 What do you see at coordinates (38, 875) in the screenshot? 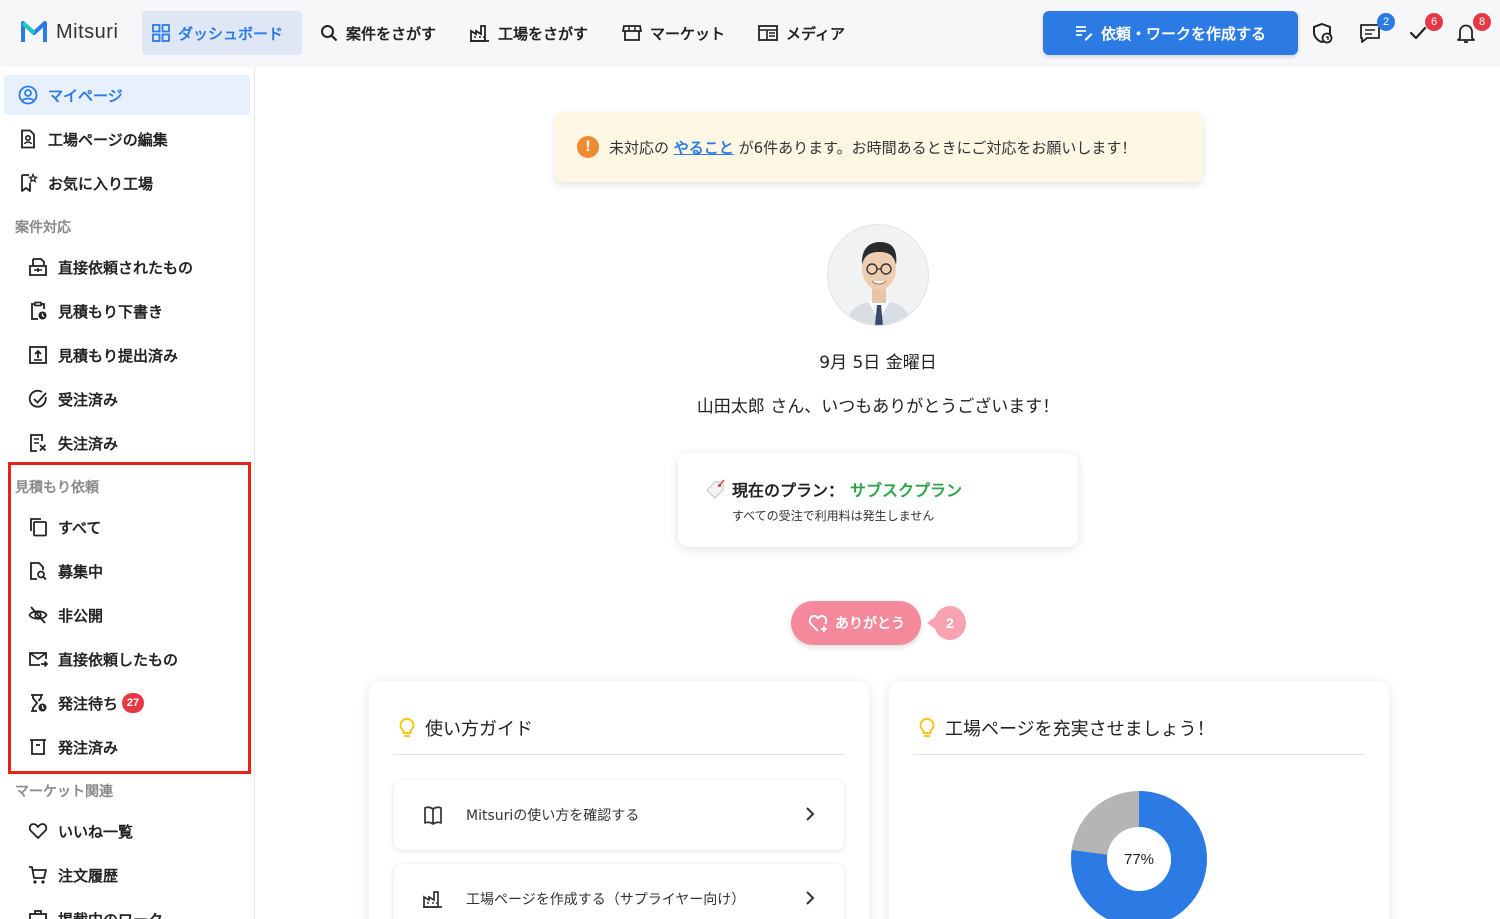
I see `cart-icon` at bounding box center [38, 875].